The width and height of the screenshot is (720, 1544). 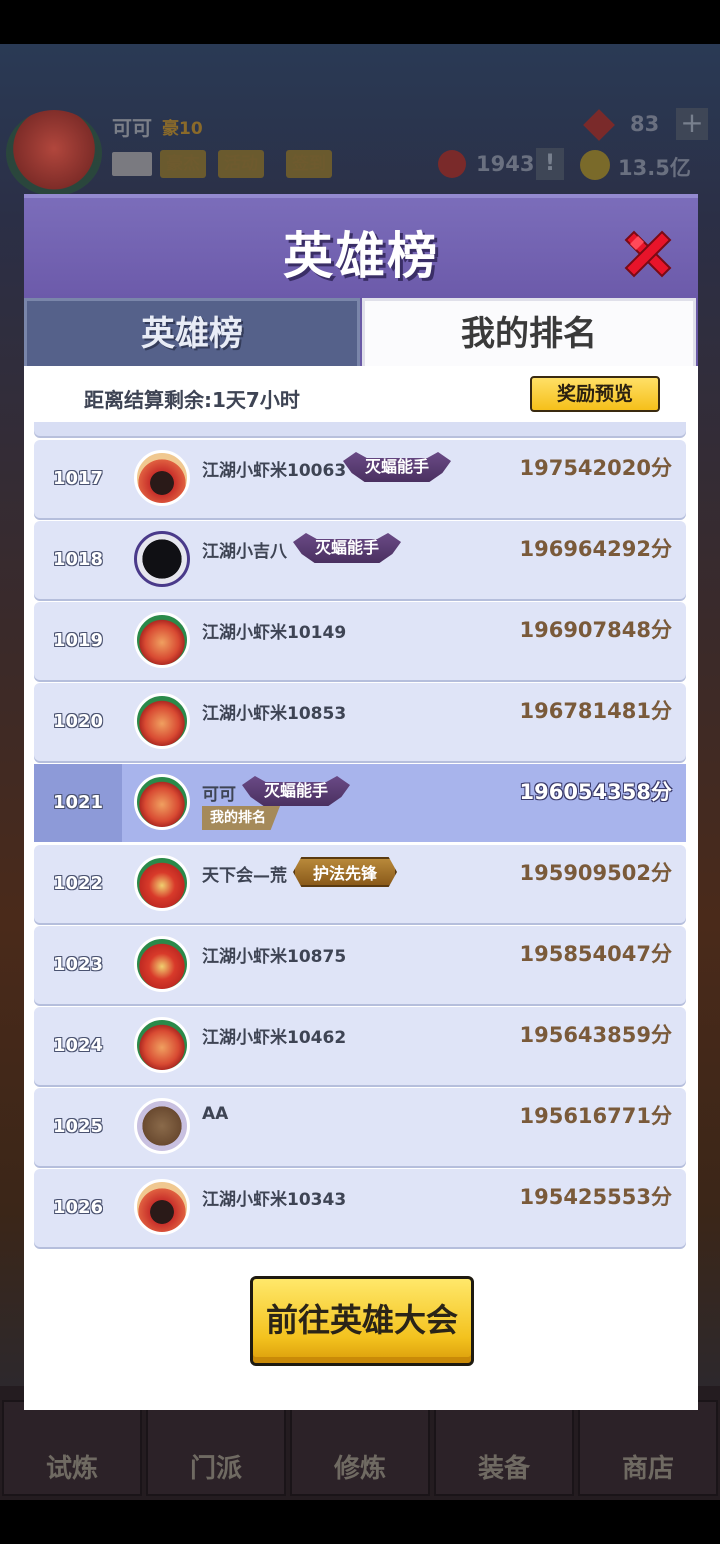 I want to click on player-name: 江湖小虾米10875, so click(x=274, y=957).